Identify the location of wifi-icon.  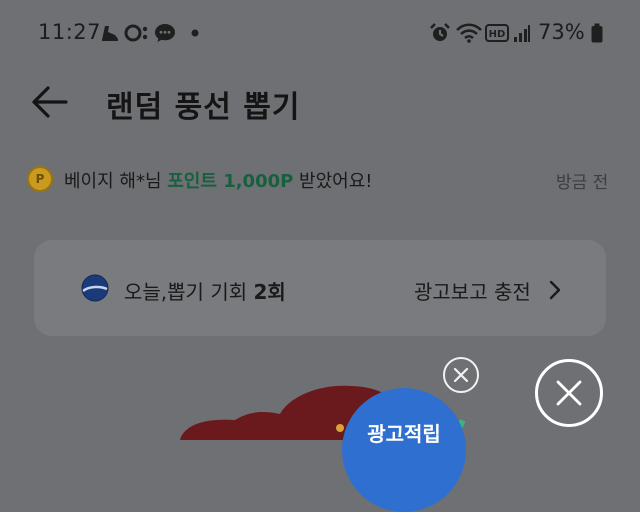
(469, 33).